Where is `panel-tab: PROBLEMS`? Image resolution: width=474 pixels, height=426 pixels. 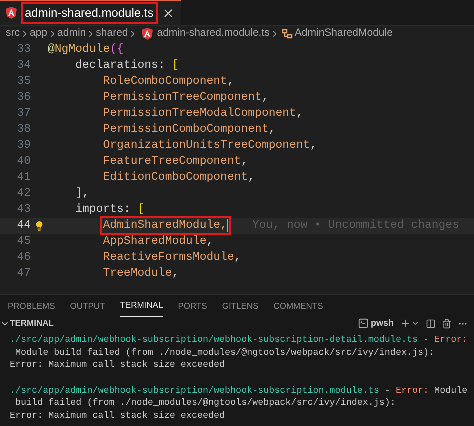
panel-tab: PROBLEMS is located at coordinates (32, 306).